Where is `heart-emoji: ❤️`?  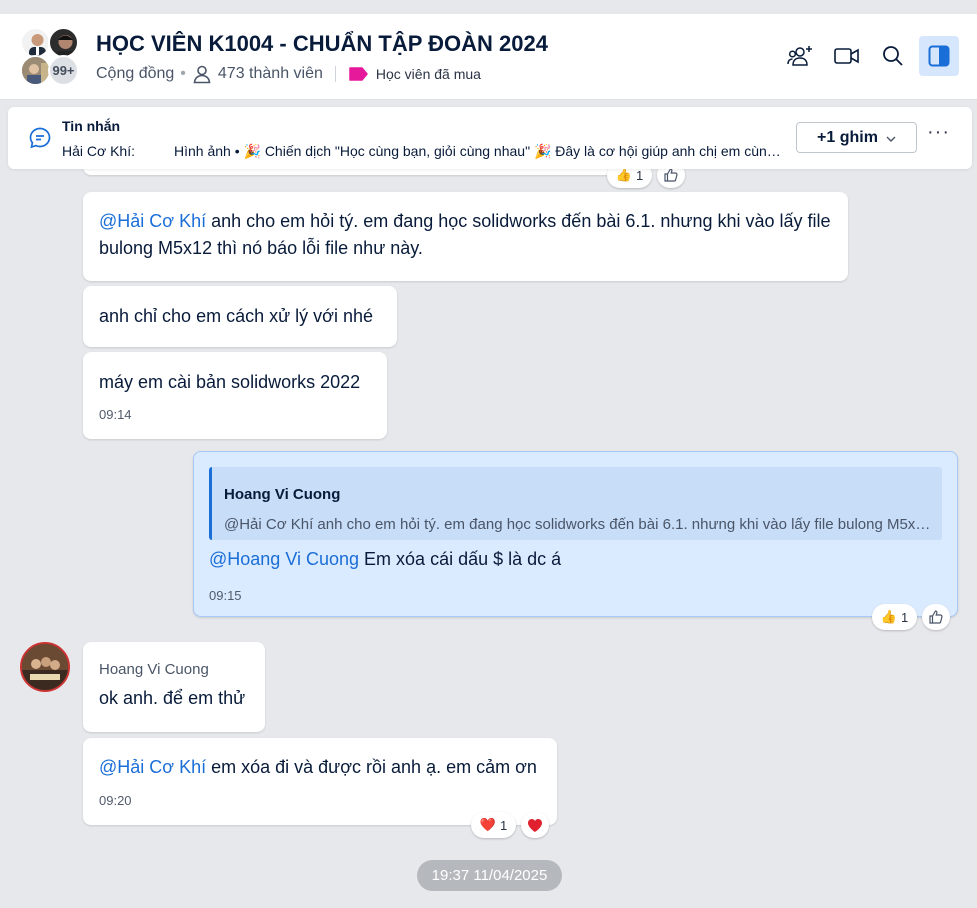 heart-emoji: ❤️ is located at coordinates (487, 824).